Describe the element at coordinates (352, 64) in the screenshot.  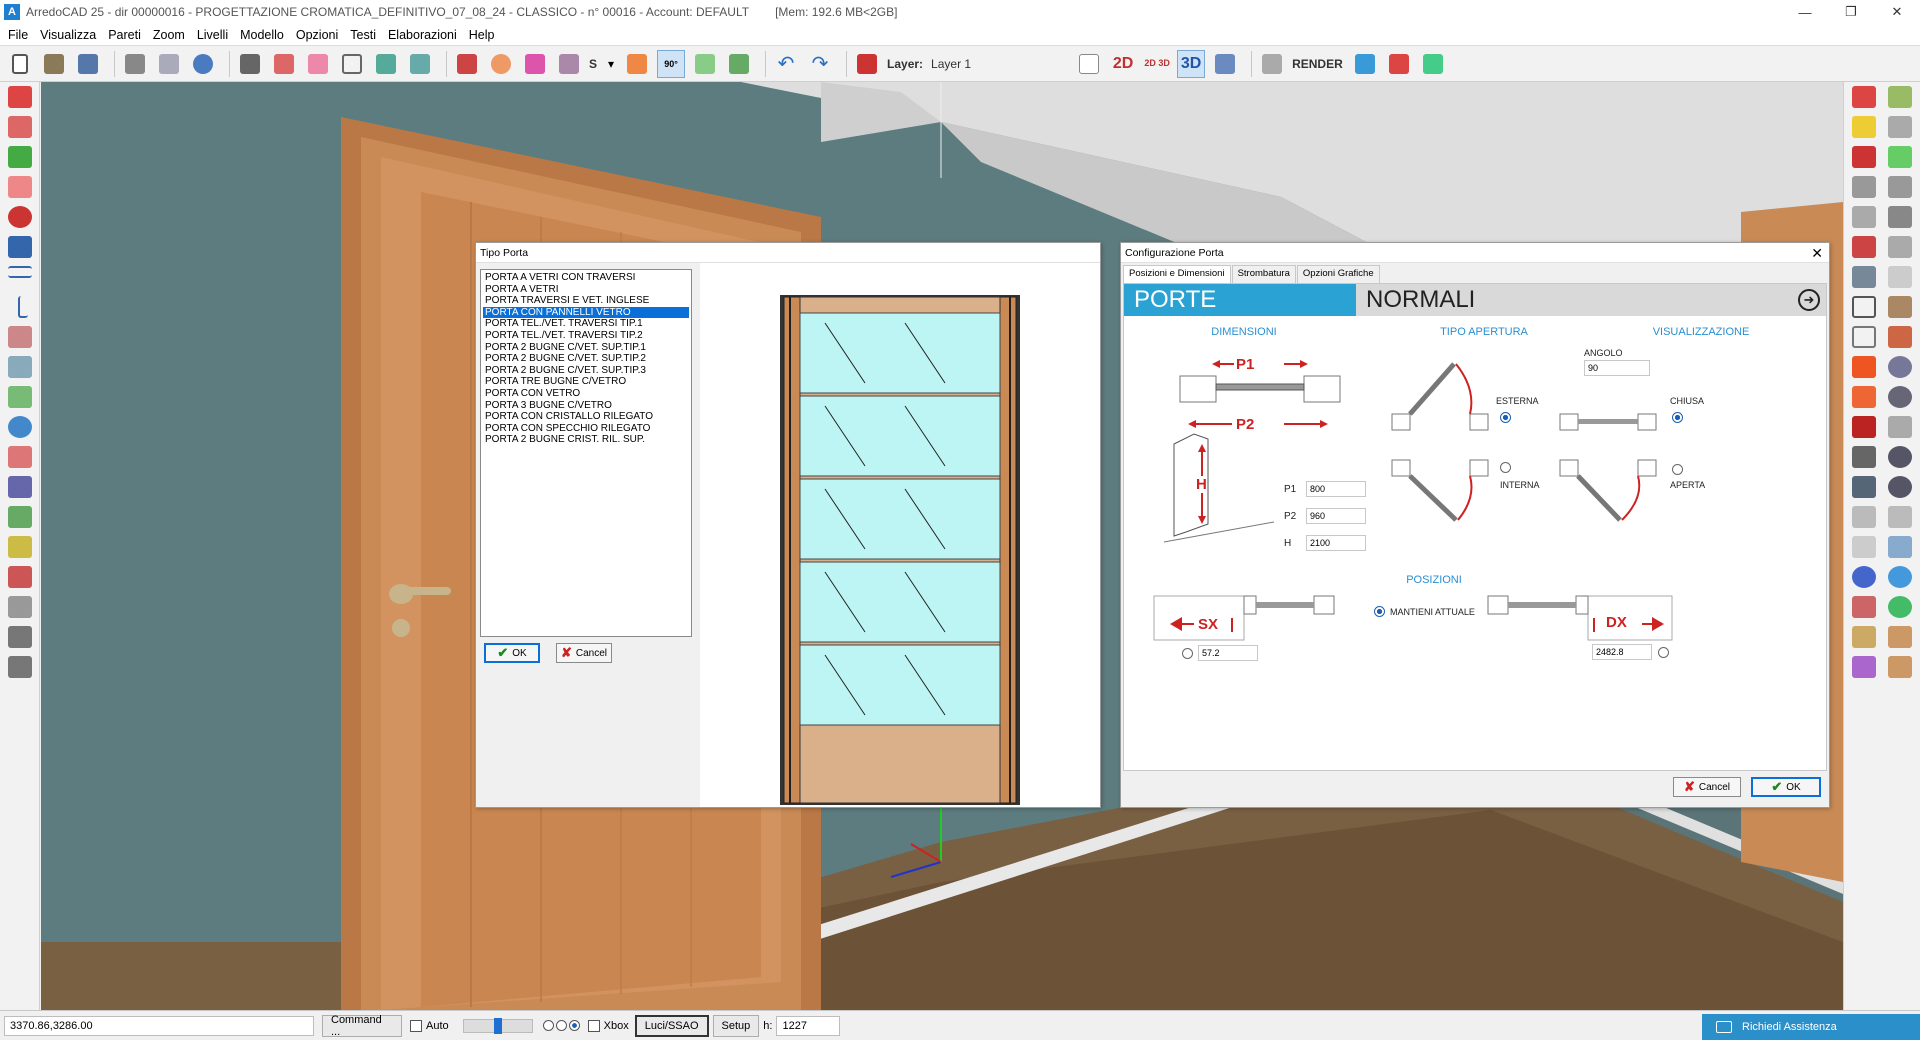
I see `box-outline-icon` at that location.